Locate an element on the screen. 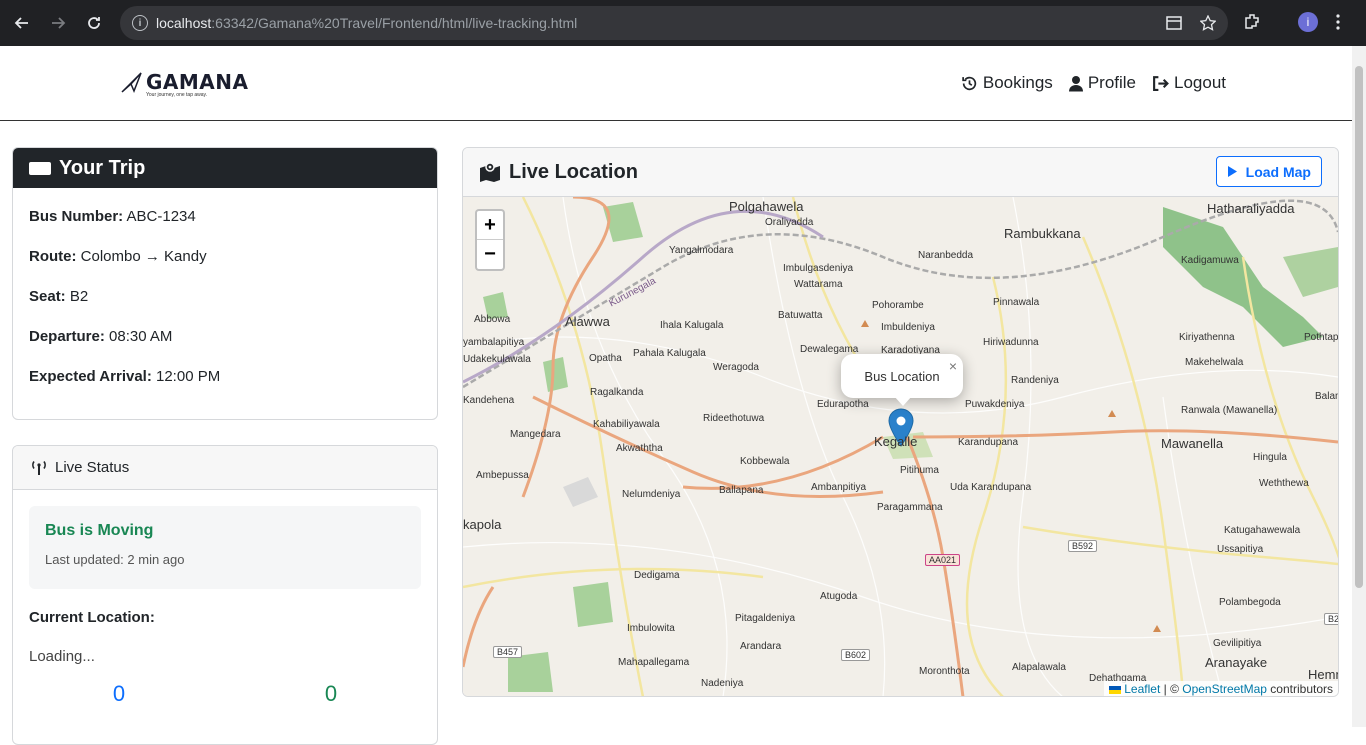 The image size is (1366, 745). map-label: Karandupana is located at coordinates (988, 442).